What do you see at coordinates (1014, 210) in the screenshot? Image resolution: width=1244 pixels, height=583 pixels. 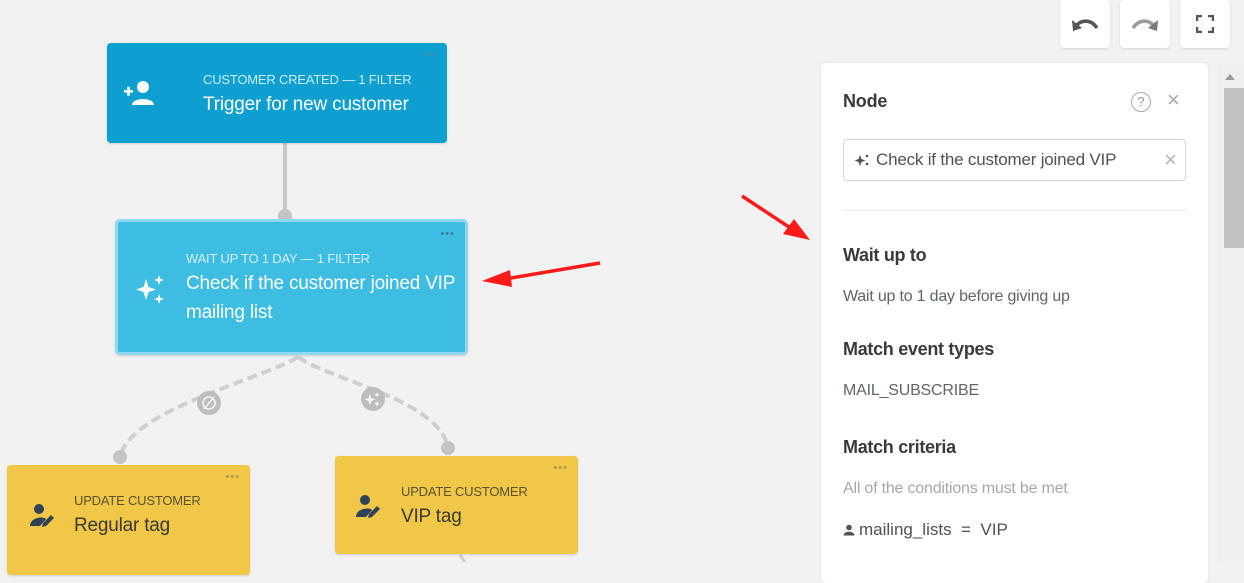 I see `divider` at bounding box center [1014, 210].